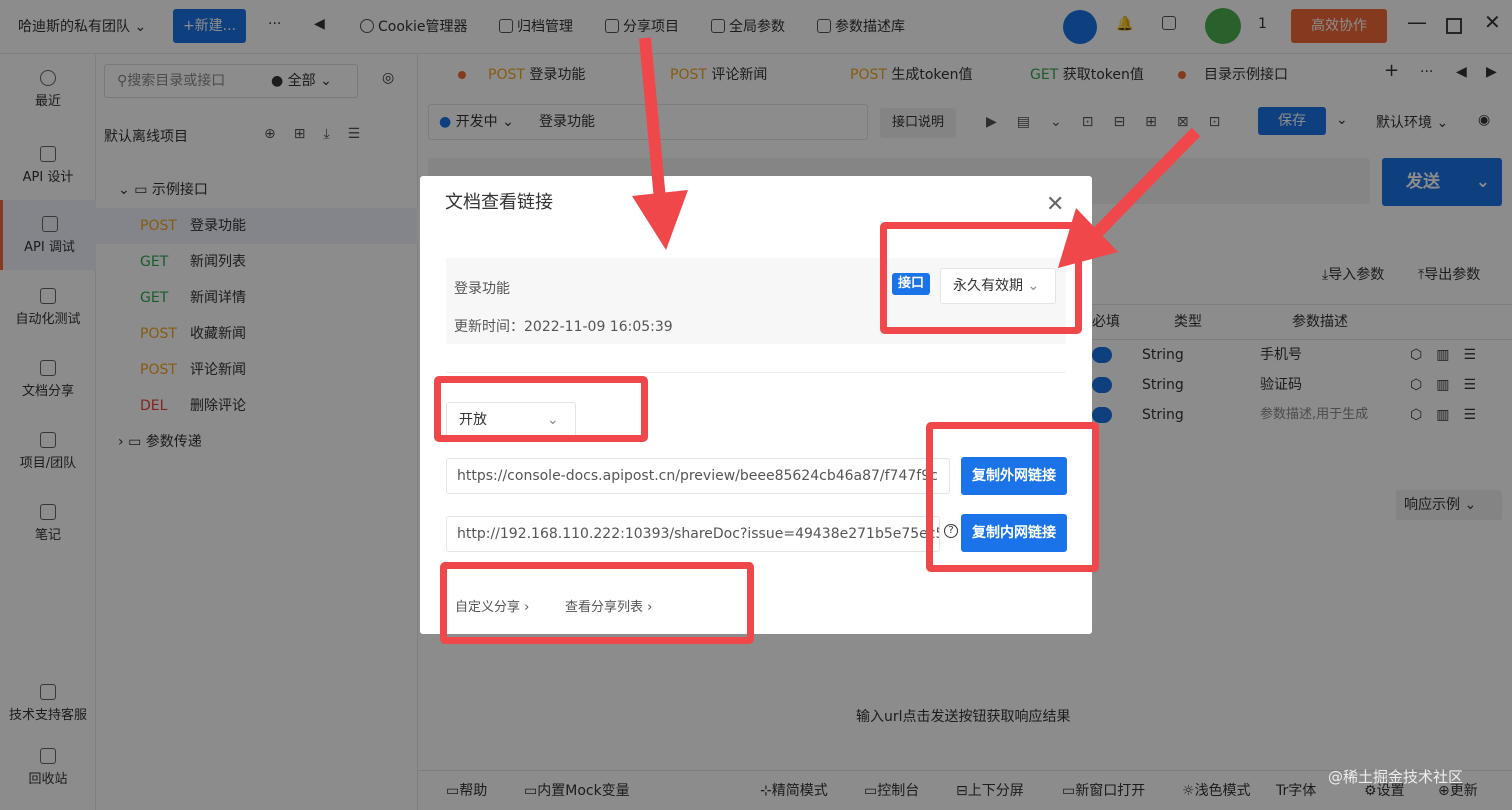  Describe the element at coordinates (652, 119) in the screenshot. I see `arrow-down-shaft` at that location.